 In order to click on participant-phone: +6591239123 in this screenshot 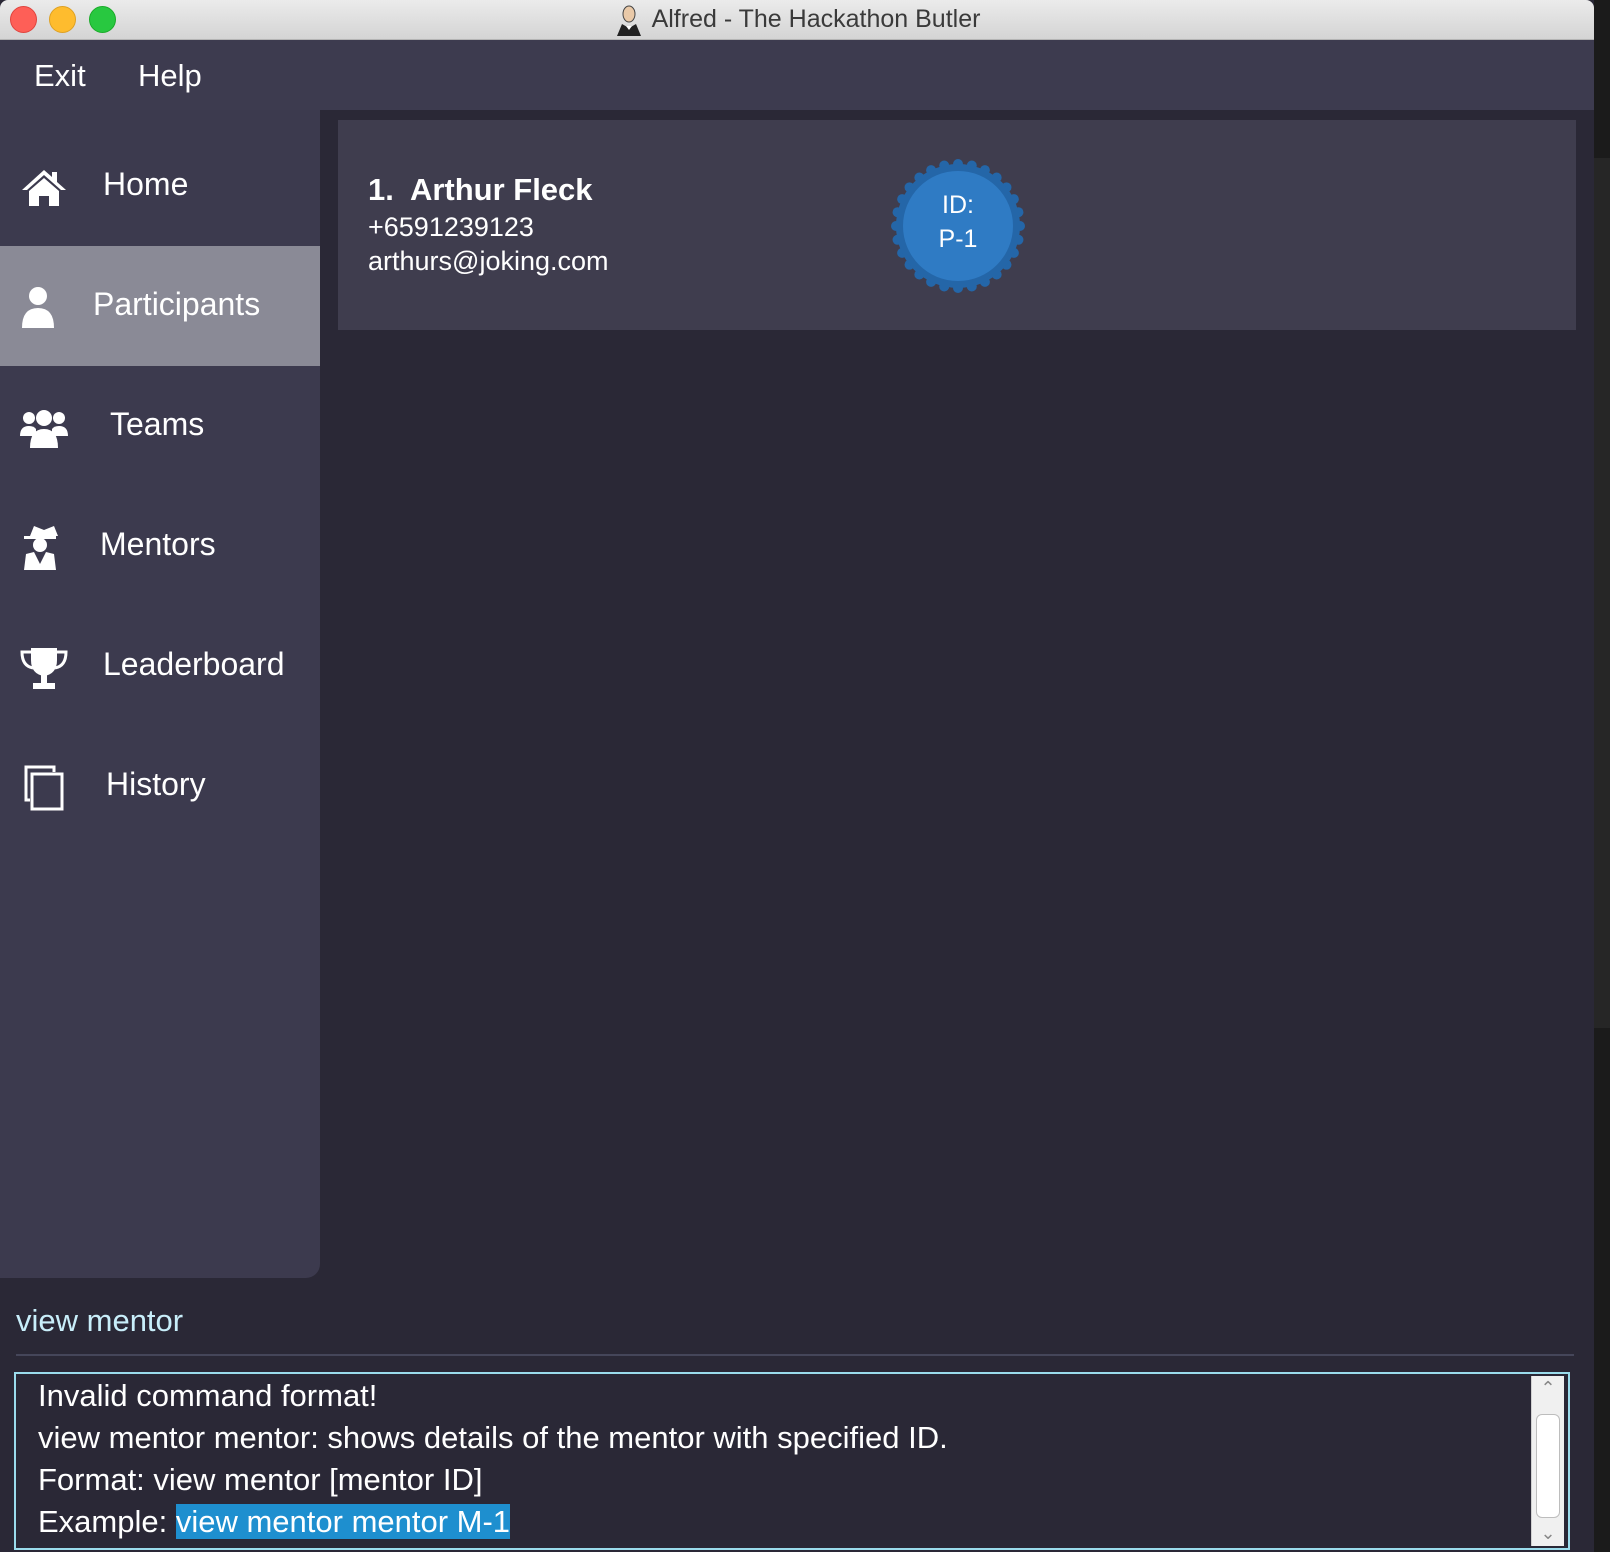, I will do `click(451, 227)`.